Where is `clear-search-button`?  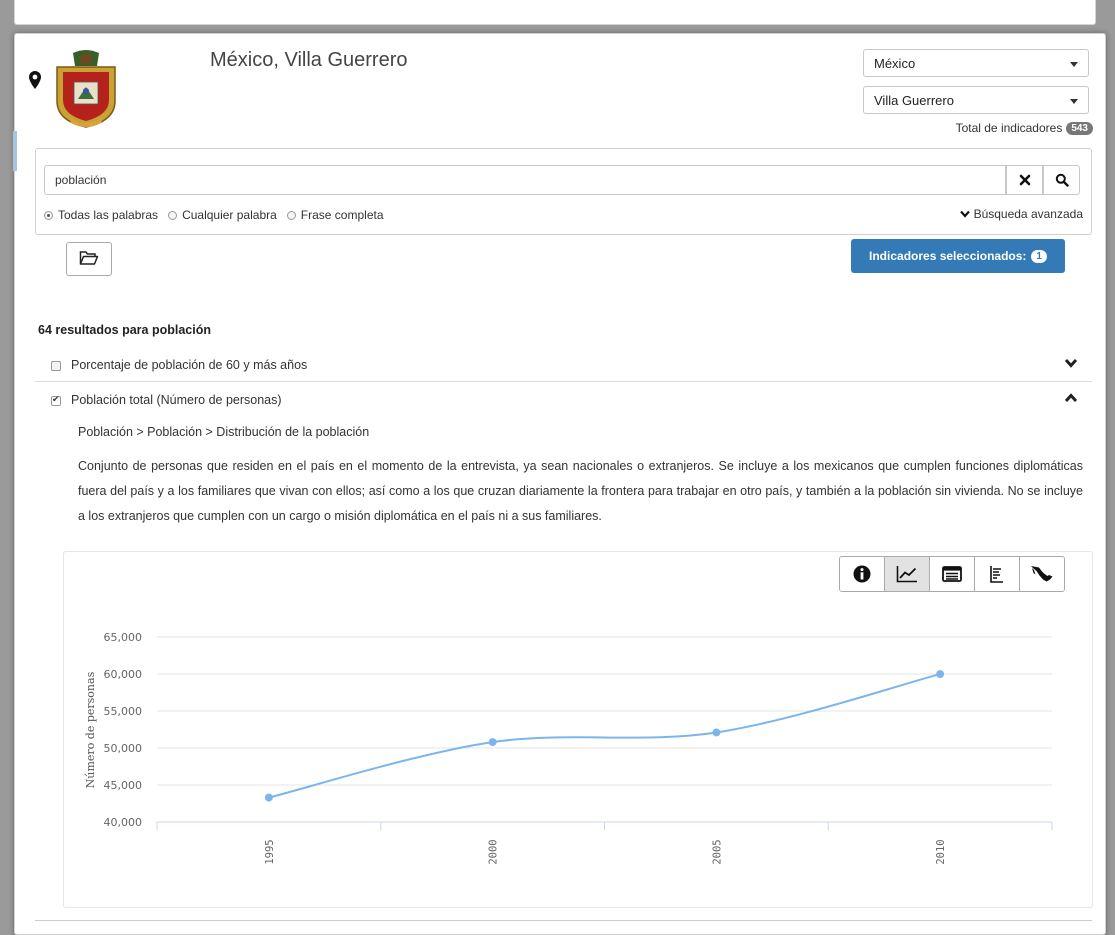 clear-search-button is located at coordinates (1024, 180).